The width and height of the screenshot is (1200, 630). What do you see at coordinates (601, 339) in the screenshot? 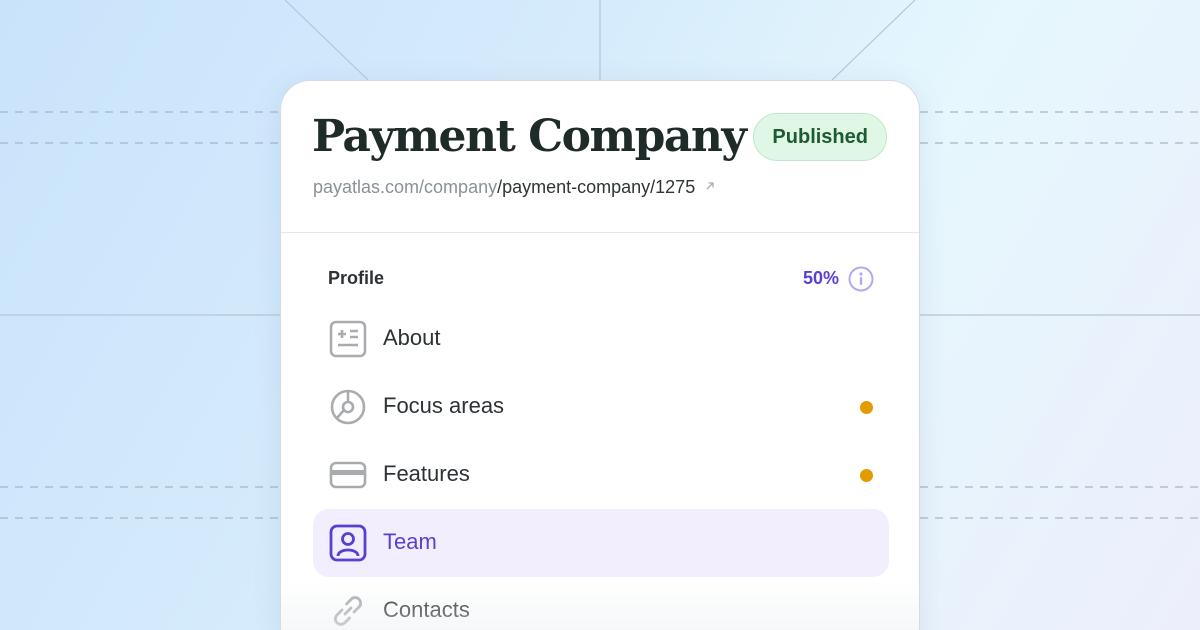
I see `nav-item-about: About` at bounding box center [601, 339].